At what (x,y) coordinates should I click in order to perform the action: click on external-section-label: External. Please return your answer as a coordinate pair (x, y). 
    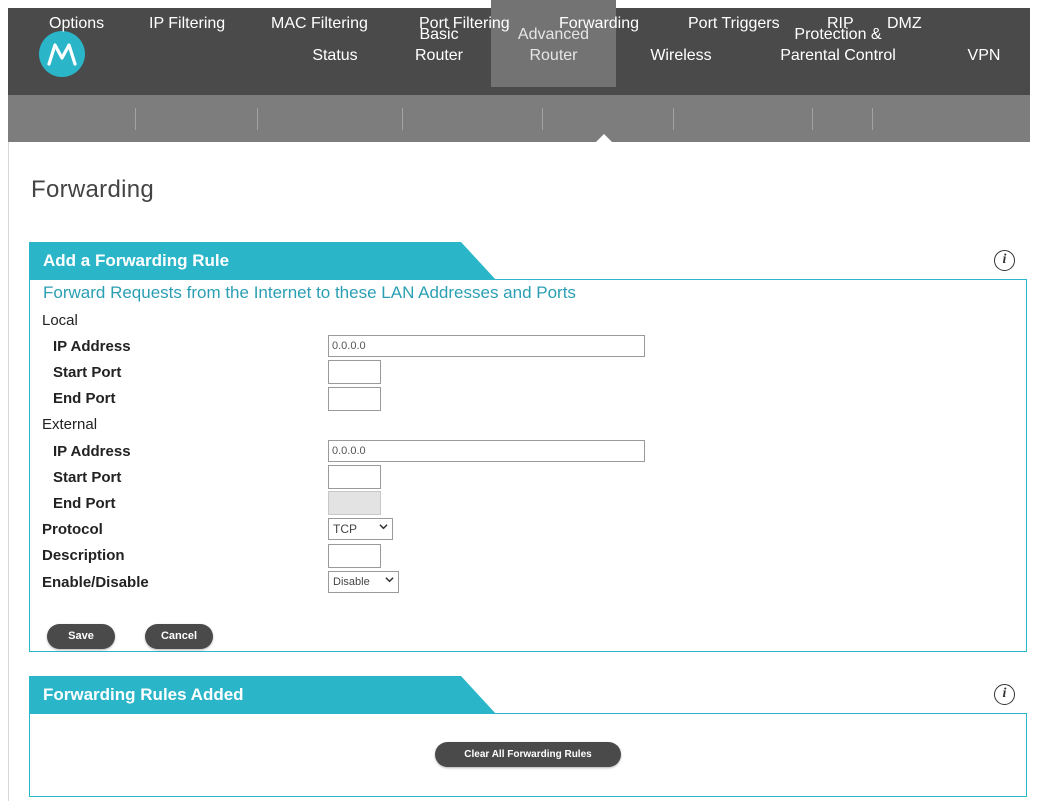
    Looking at the image, I should click on (70, 424).